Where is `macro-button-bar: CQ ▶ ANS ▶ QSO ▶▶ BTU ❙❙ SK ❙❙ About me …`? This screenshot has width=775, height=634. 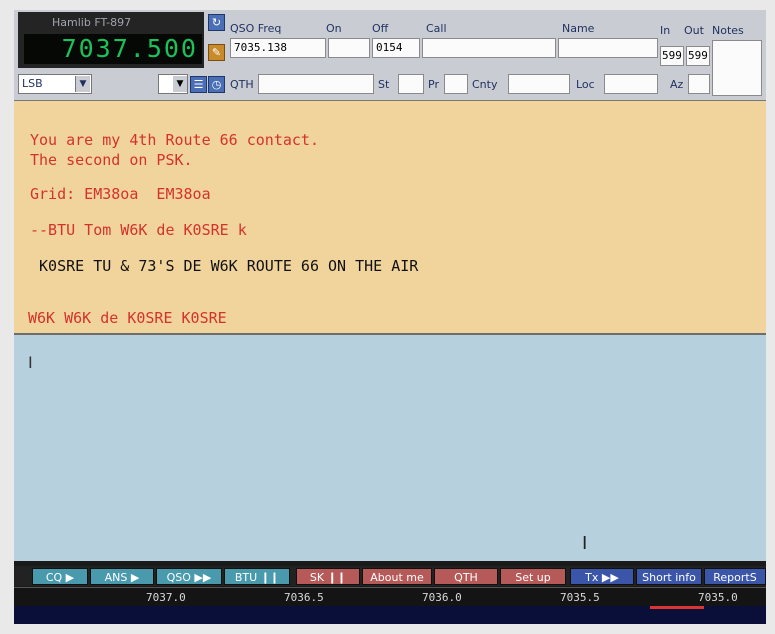
macro-button-bar: CQ ▶ ANS ▶ QSO ▶▶ BTU ❙❙ SK ❙❙ About me … is located at coordinates (390, 576).